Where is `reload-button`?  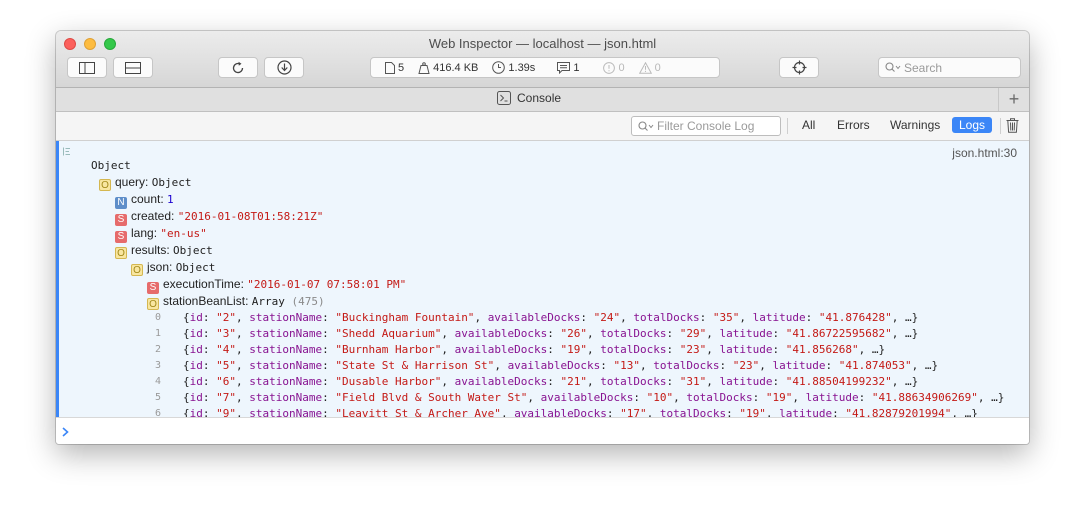 reload-button is located at coordinates (238, 67).